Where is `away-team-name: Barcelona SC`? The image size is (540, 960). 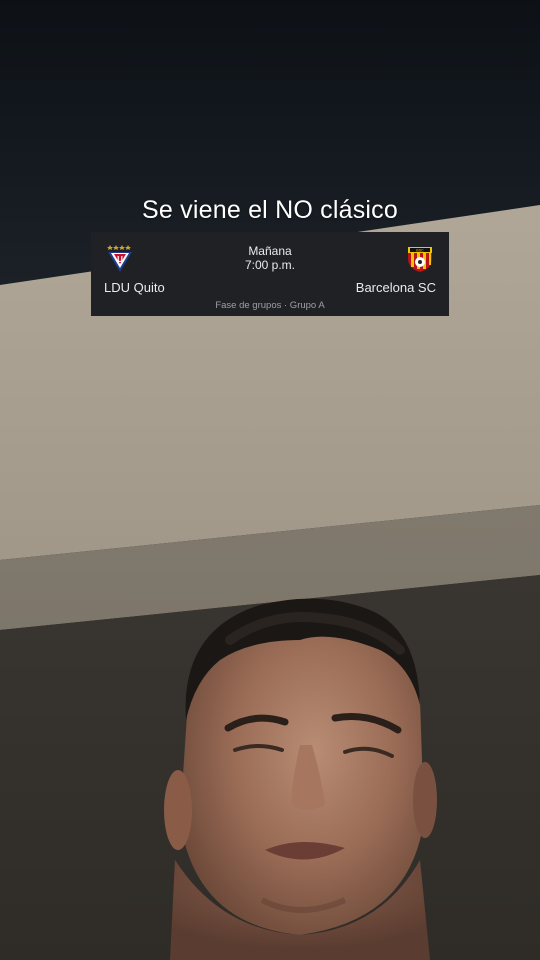 away-team-name: Barcelona SC is located at coordinates (395, 287).